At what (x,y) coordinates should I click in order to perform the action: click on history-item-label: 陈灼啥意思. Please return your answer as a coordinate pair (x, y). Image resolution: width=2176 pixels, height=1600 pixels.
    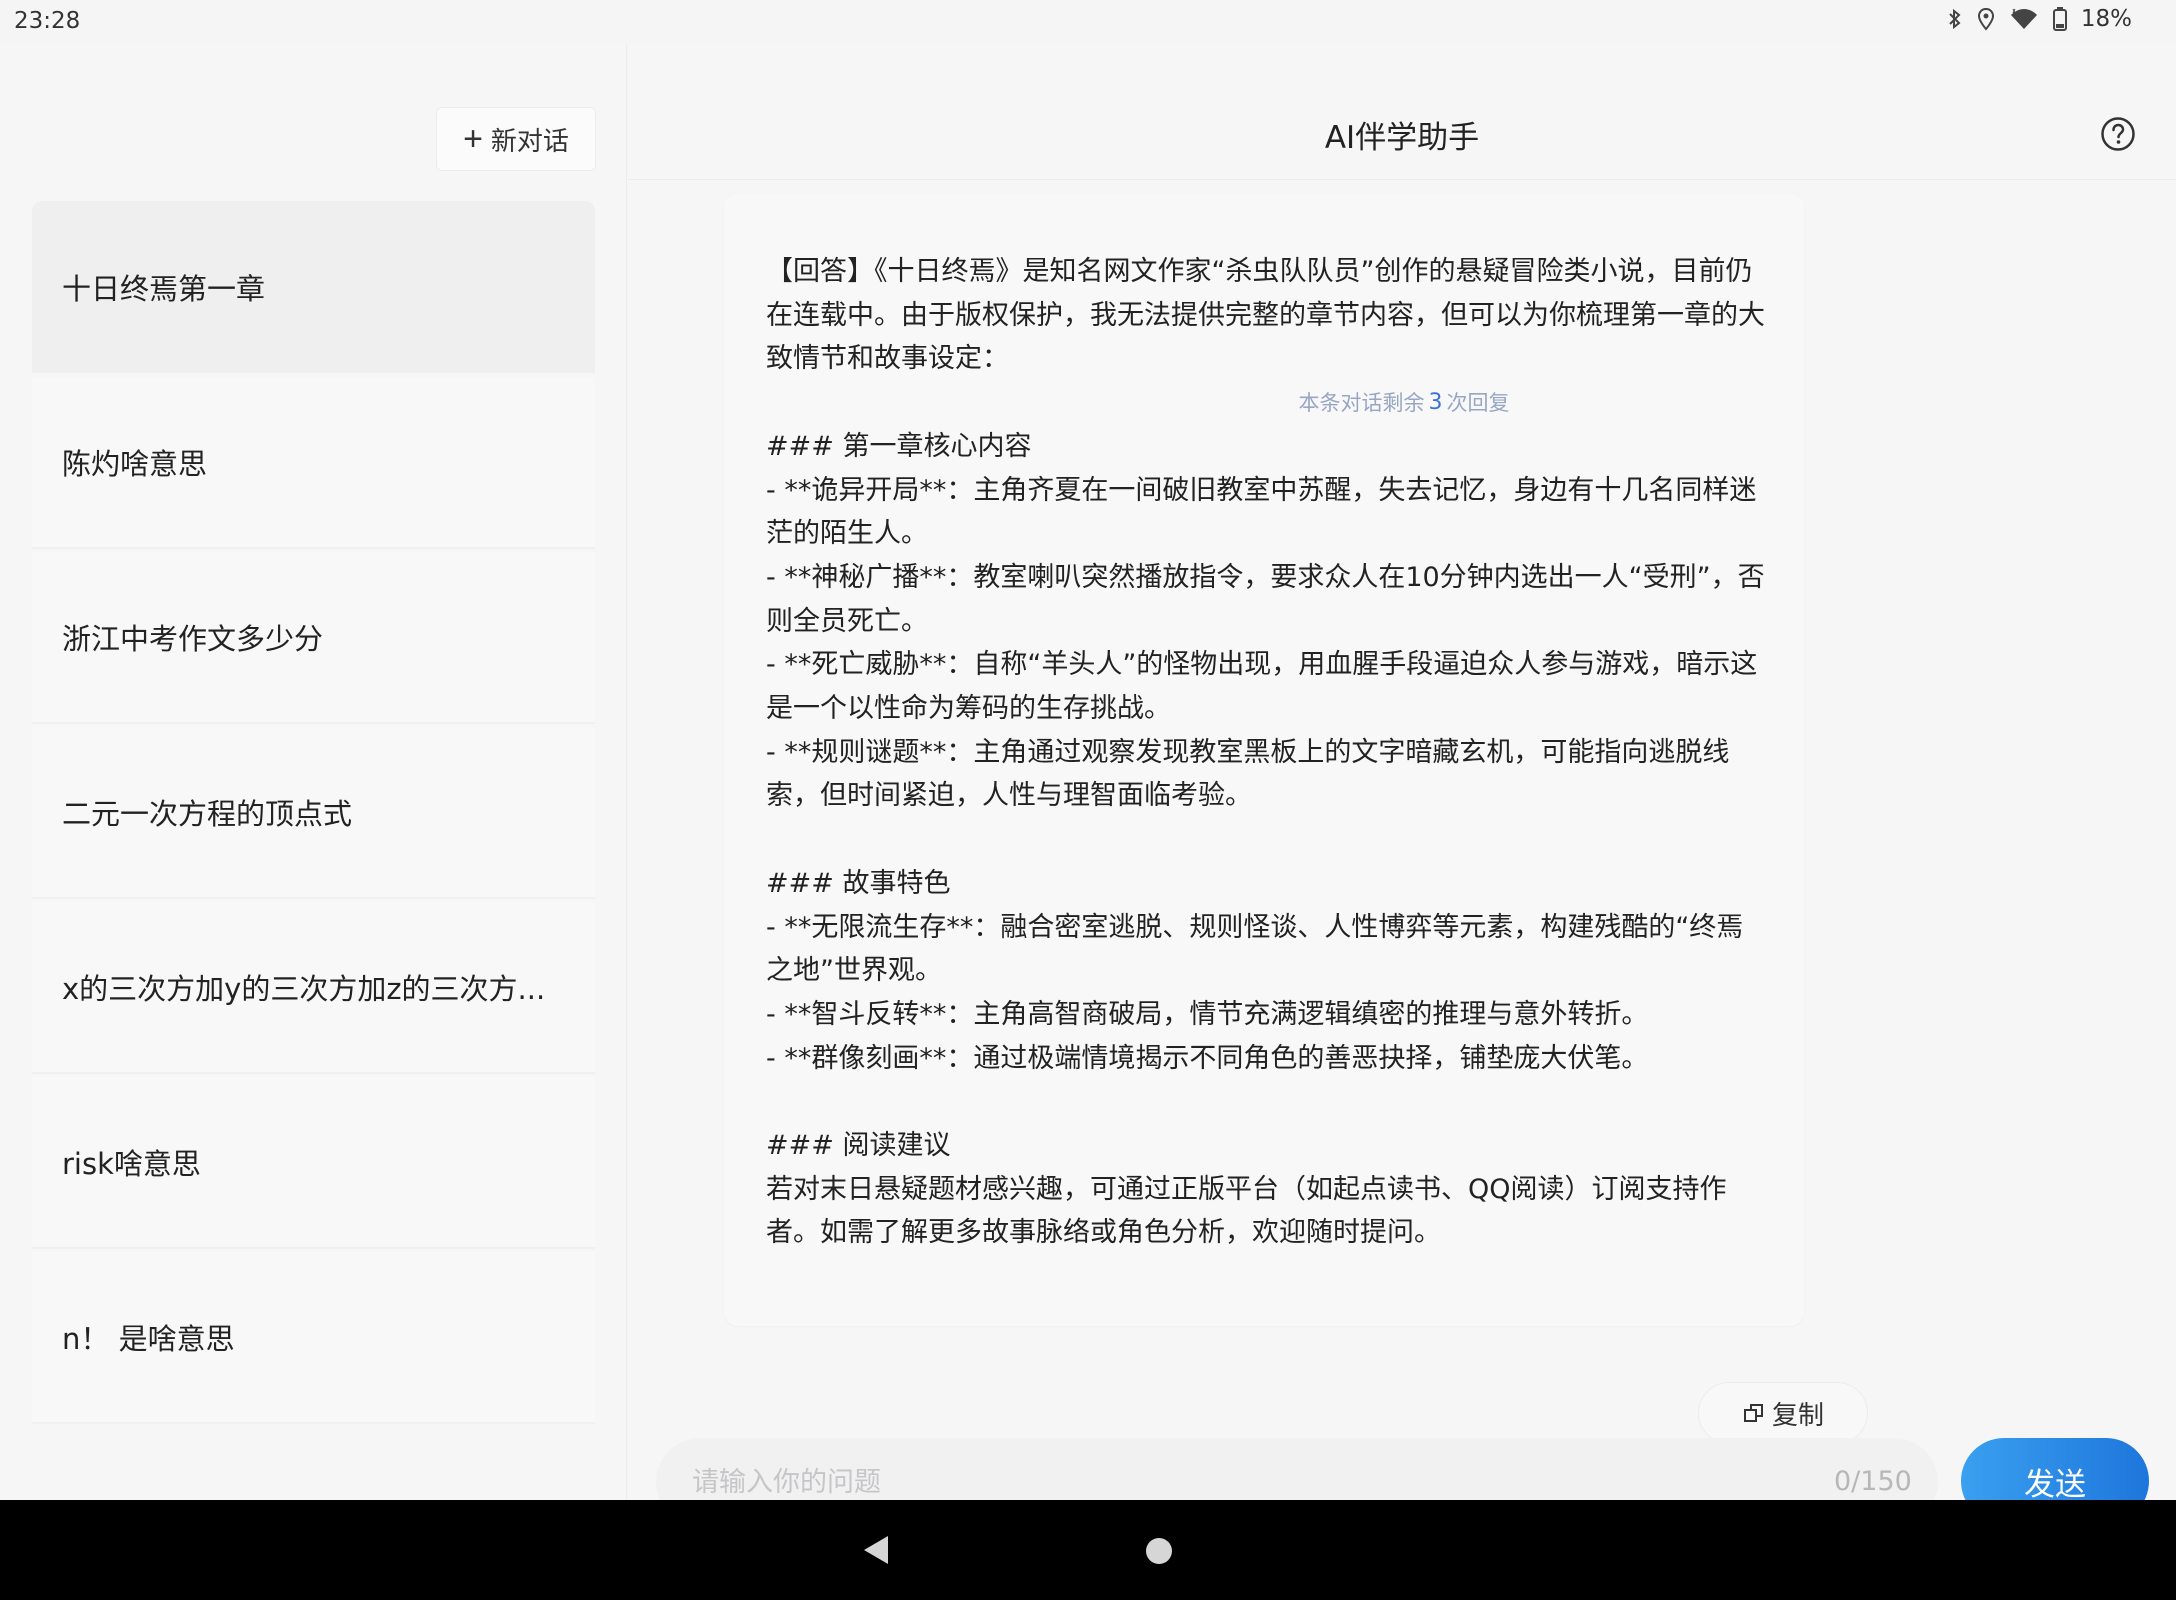
    Looking at the image, I should click on (135, 464).